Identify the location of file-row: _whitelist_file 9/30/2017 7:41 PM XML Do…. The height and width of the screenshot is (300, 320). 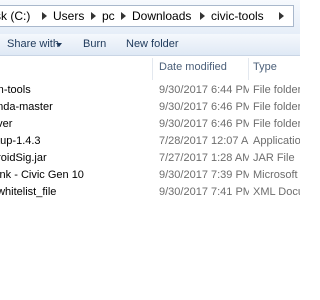
(150, 192).